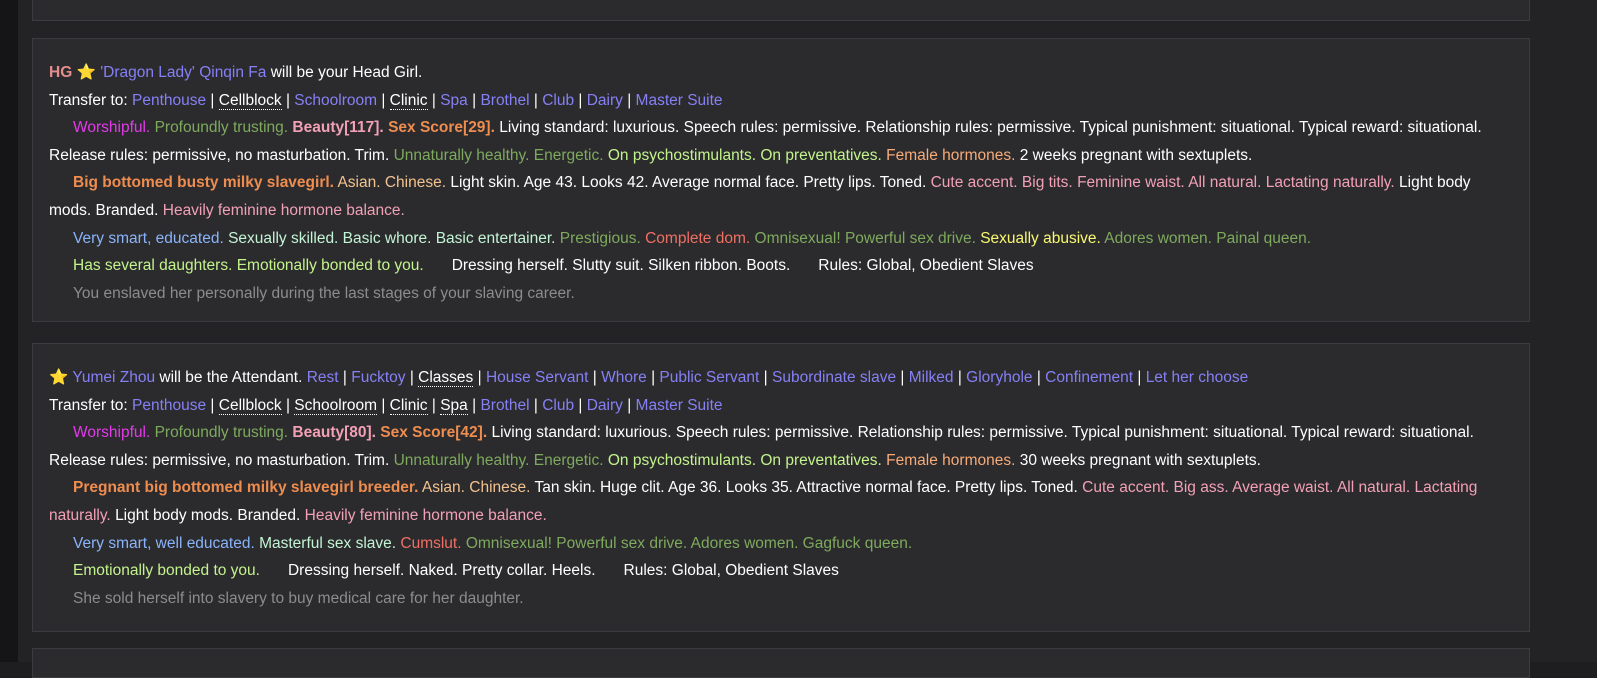 Image resolution: width=1597 pixels, height=678 pixels. What do you see at coordinates (1136, 155) in the screenshot?
I see `pregnancy-text: 2 weeks pregnant with sextuplets.` at bounding box center [1136, 155].